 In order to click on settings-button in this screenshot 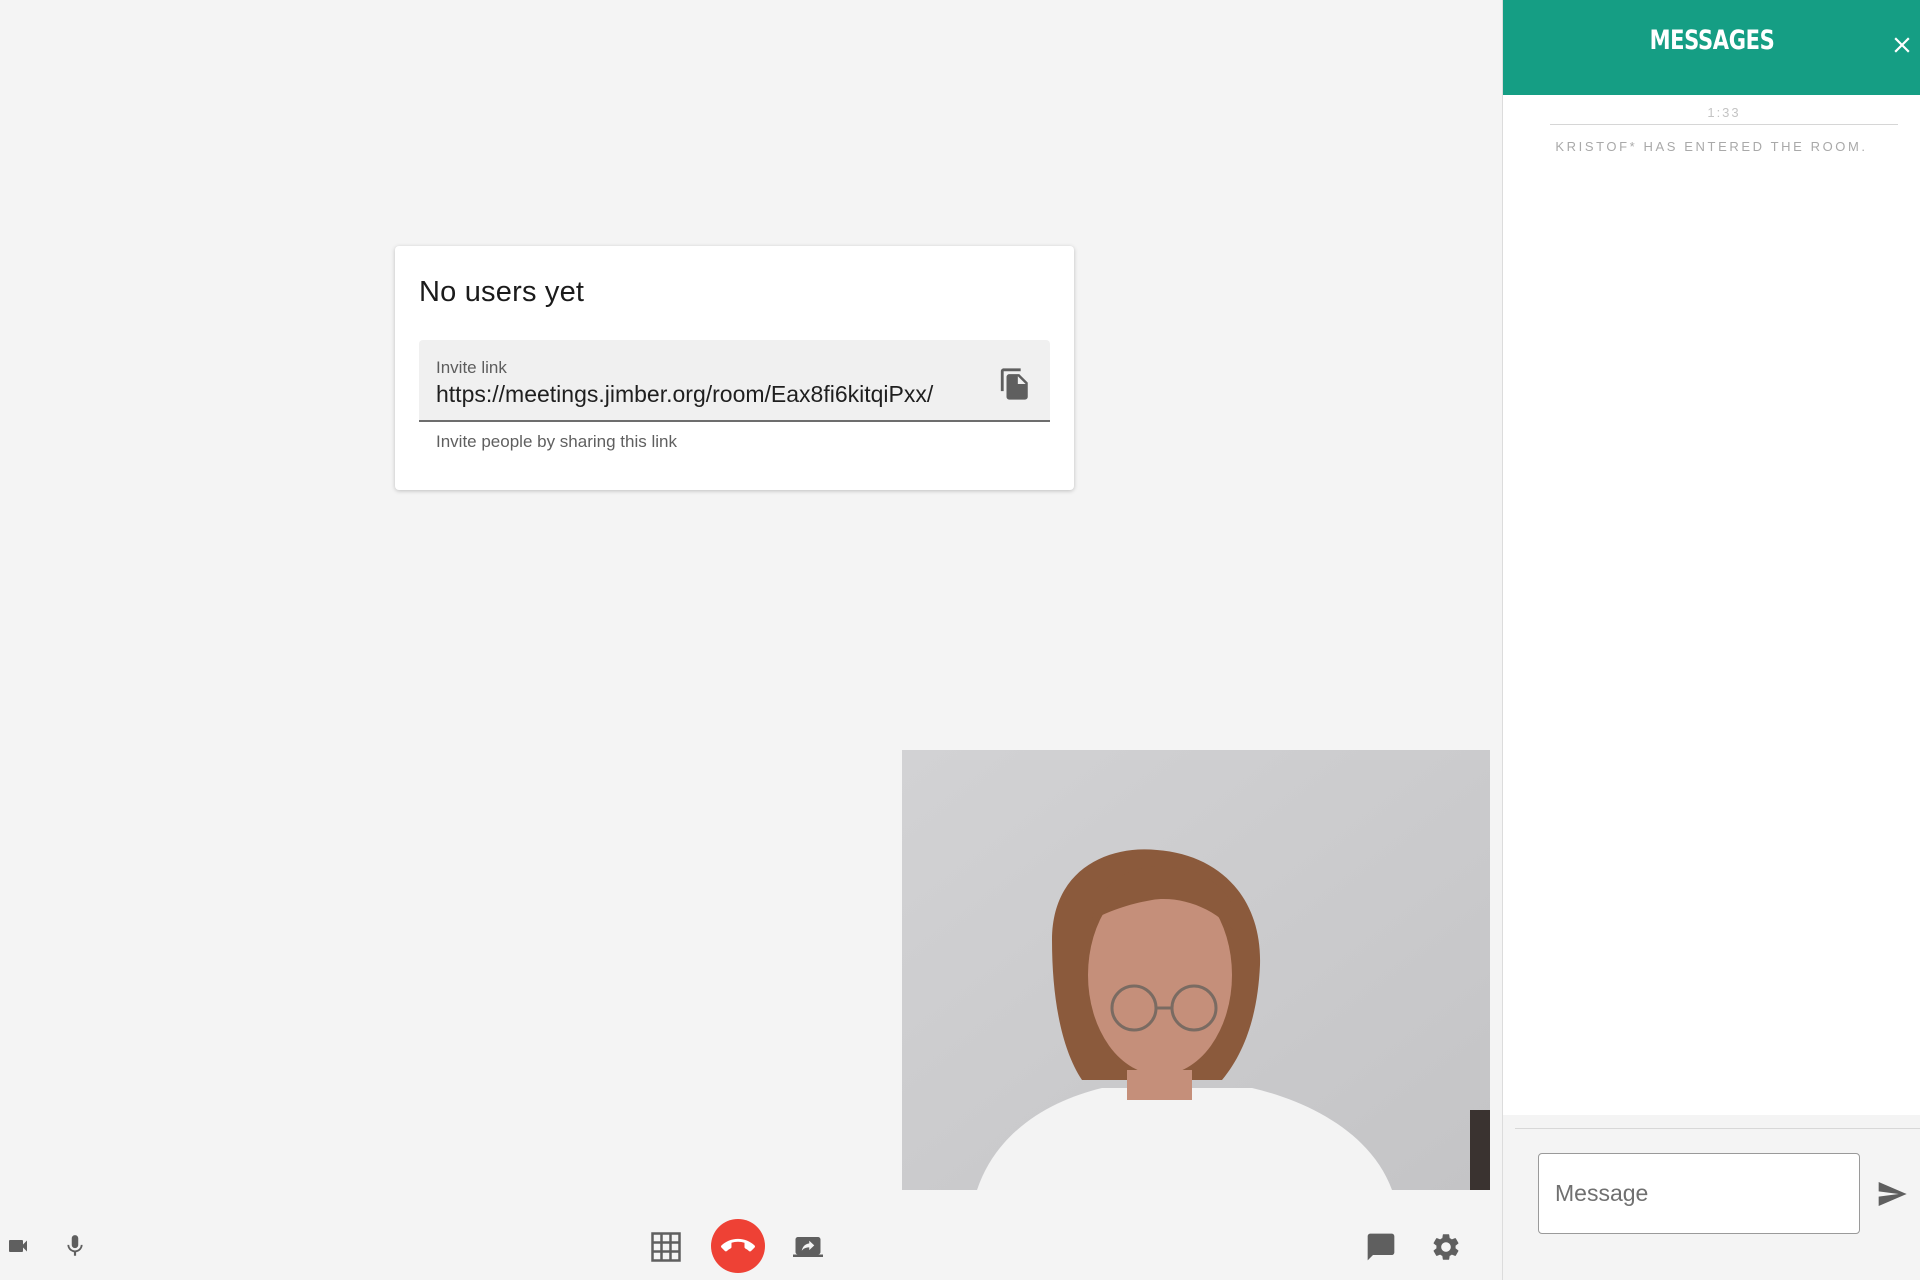, I will do `click(1446, 1247)`.